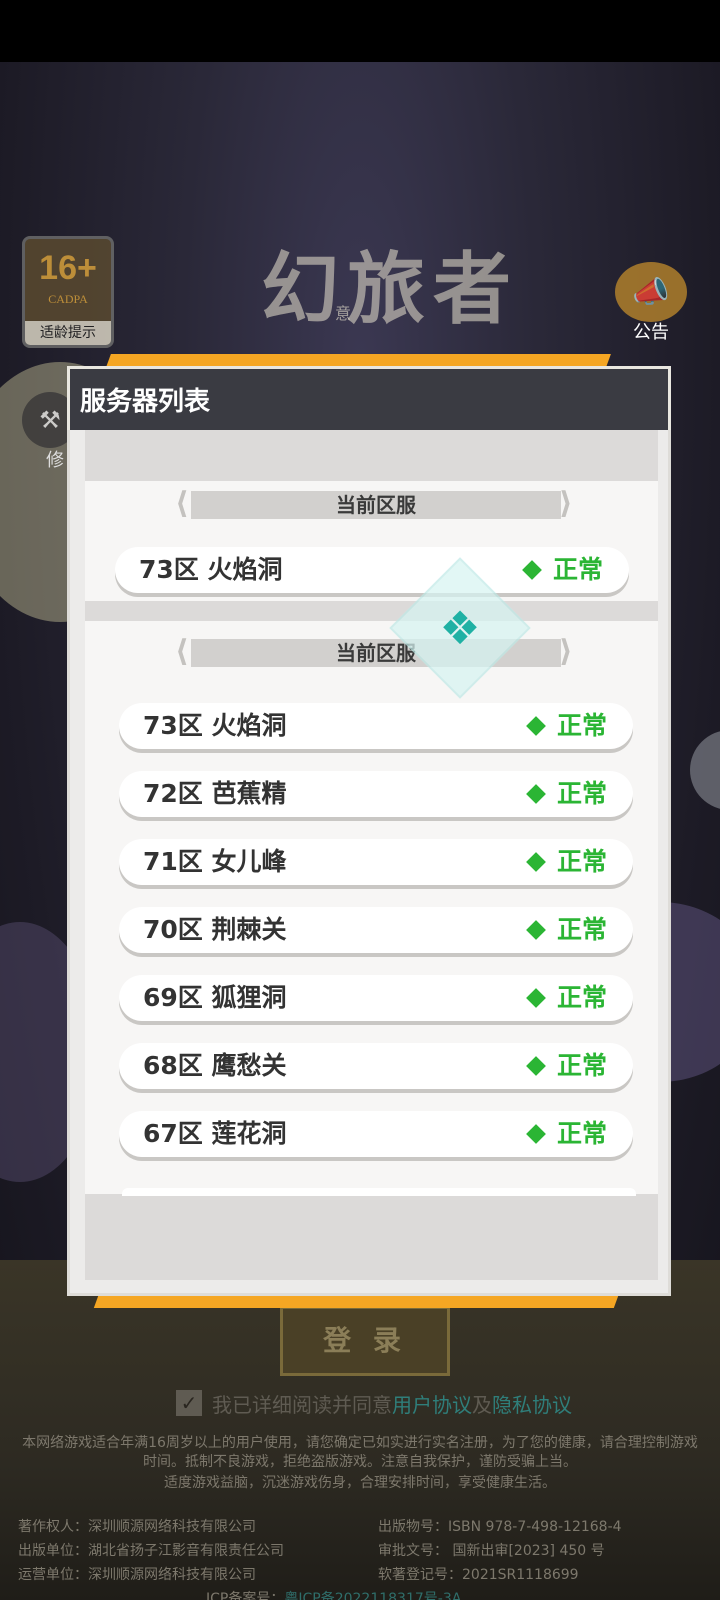 This screenshot has height=1600, width=720. What do you see at coordinates (376, 726) in the screenshot?
I see `server-row: 73区 火焰洞 正常` at bounding box center [376, 726].